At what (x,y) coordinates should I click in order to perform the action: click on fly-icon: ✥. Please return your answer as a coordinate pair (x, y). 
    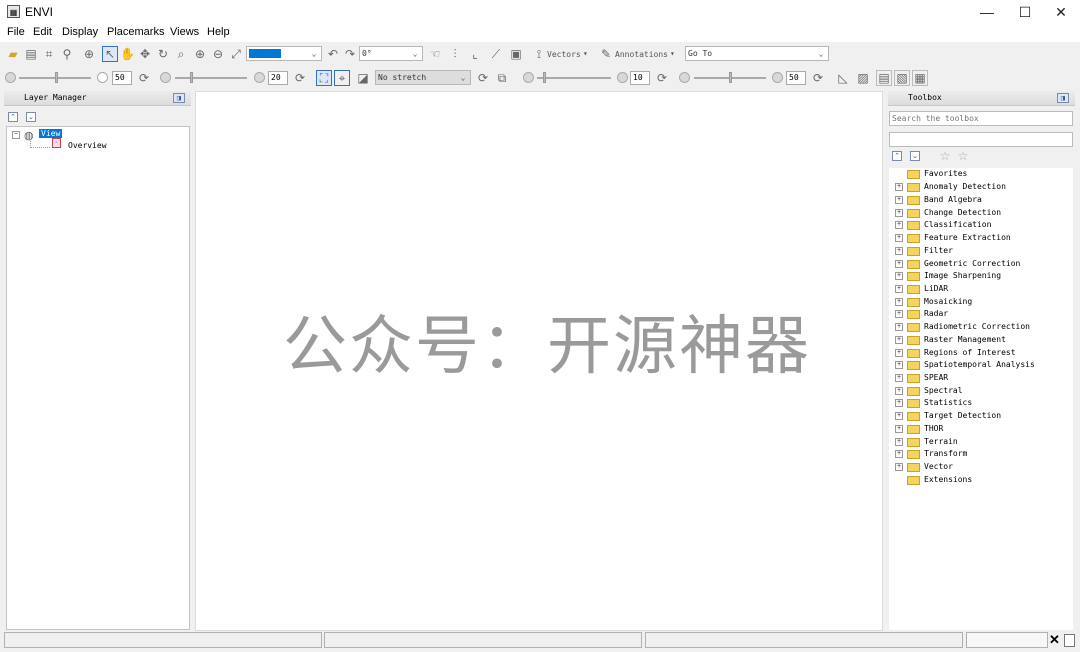
    Looking at the image, I should click on (145, 54).